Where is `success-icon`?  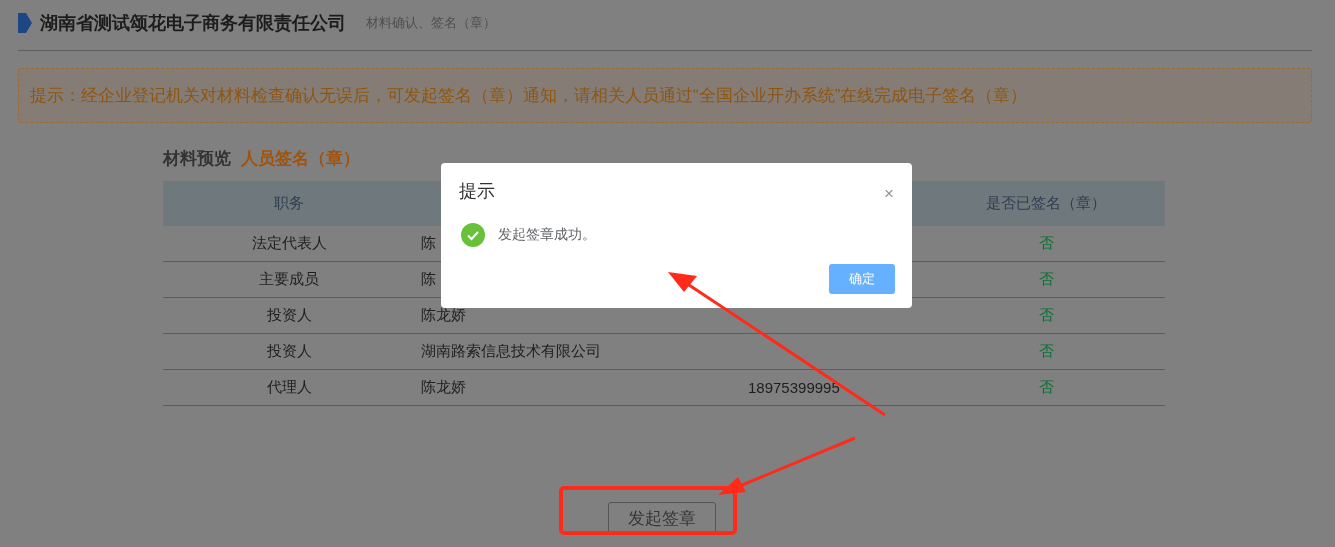
success-icon is located at coordinates (473, 235).